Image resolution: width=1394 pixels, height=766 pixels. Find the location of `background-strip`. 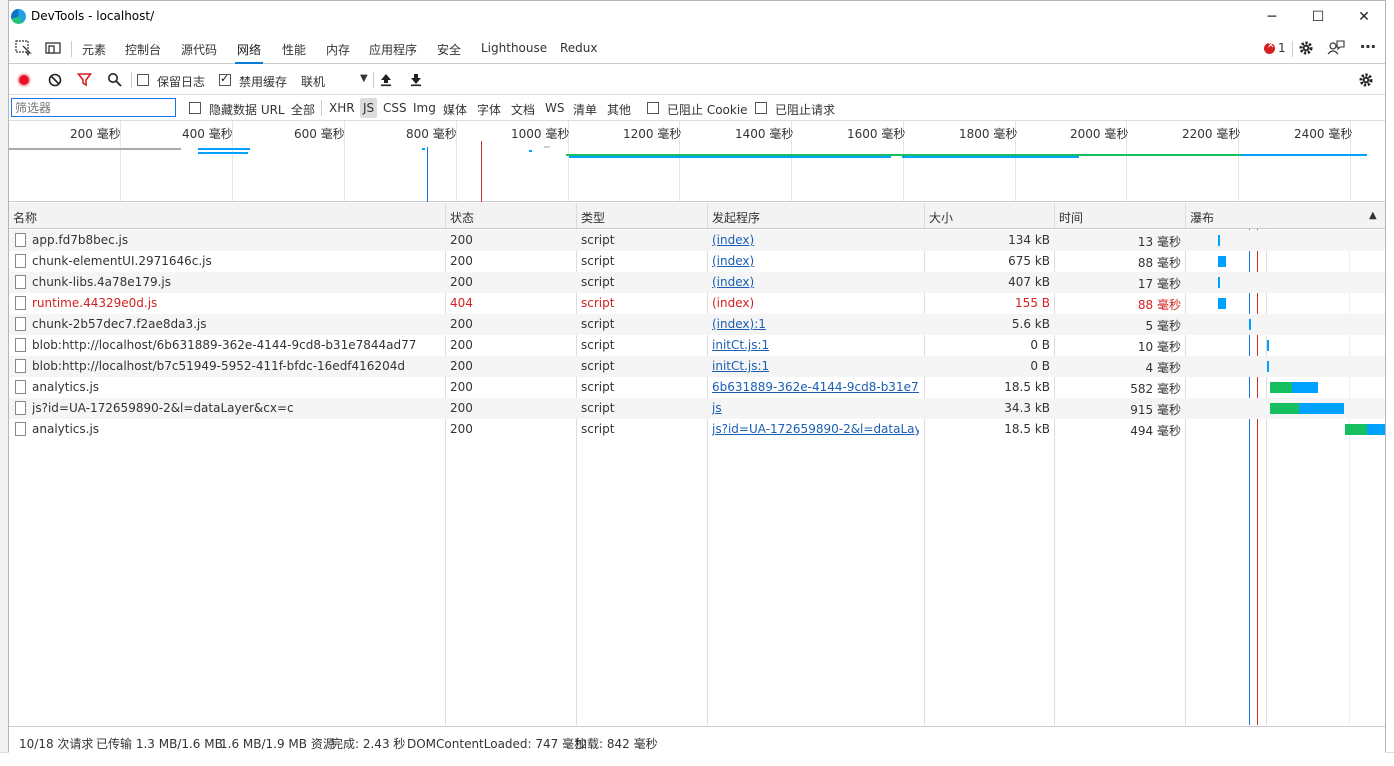

background-strip is located at coordinates (4, 383).